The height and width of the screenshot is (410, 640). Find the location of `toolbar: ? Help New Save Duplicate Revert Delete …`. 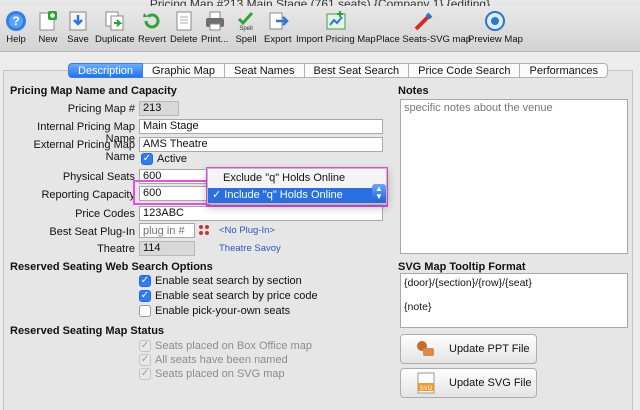

toolbar: ? Help New Save Duplicate Revert Delete … is located at coordinates (320, 29).